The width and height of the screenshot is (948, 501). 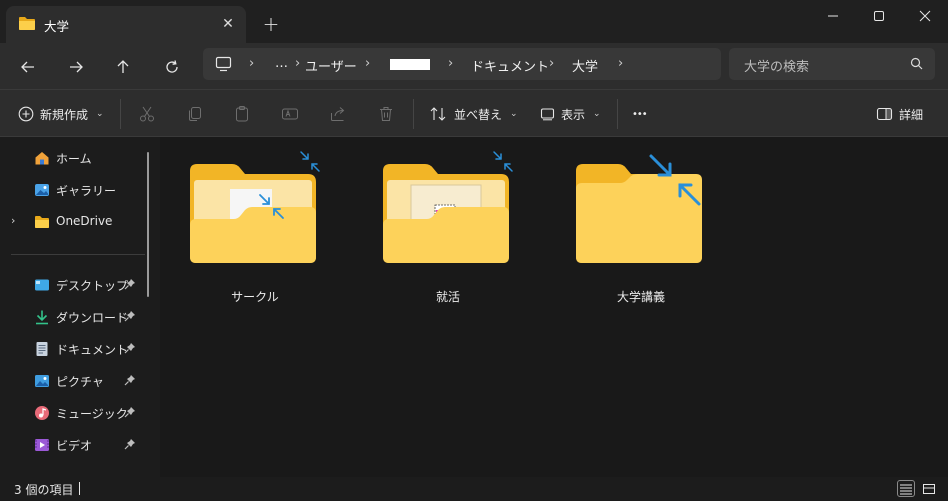 I want to click on cut-icon, so click(x=147, y=114).